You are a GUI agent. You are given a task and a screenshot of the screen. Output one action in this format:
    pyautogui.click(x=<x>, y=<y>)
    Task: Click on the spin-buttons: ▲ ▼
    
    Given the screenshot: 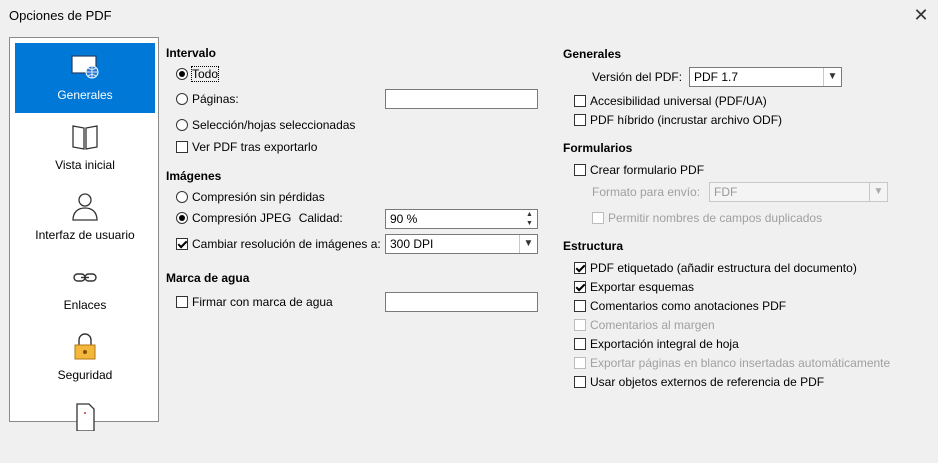 What is the action you would take?
    pyautogui.click(x=529, y=219)
    